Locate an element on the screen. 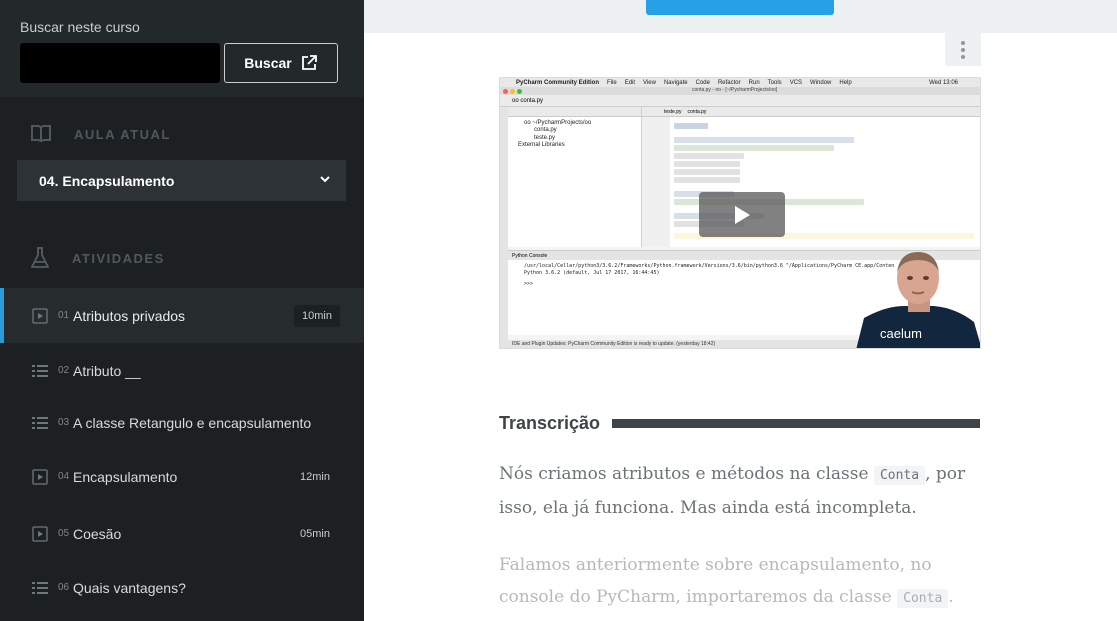 The width and height of the screenshot is (1117, 621). editor-gutter is located at coordinates (656, 182).